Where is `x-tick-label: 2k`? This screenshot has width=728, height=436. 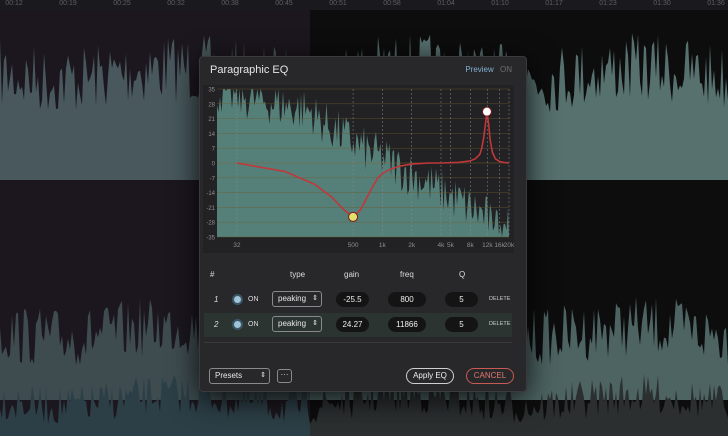 x-tick-label: 2k is located at coordinates (412, 245).